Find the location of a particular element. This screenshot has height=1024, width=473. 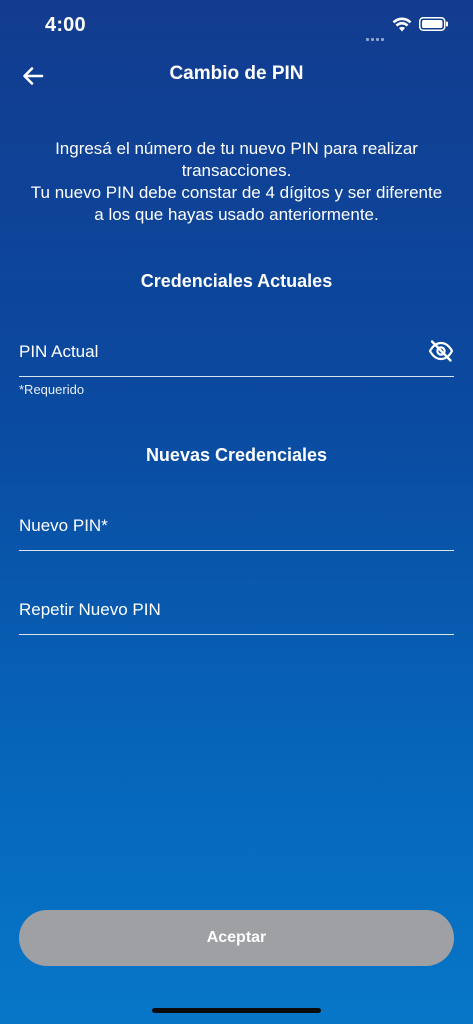

repeat-new-pin-field is located at coordinates (236, 609).